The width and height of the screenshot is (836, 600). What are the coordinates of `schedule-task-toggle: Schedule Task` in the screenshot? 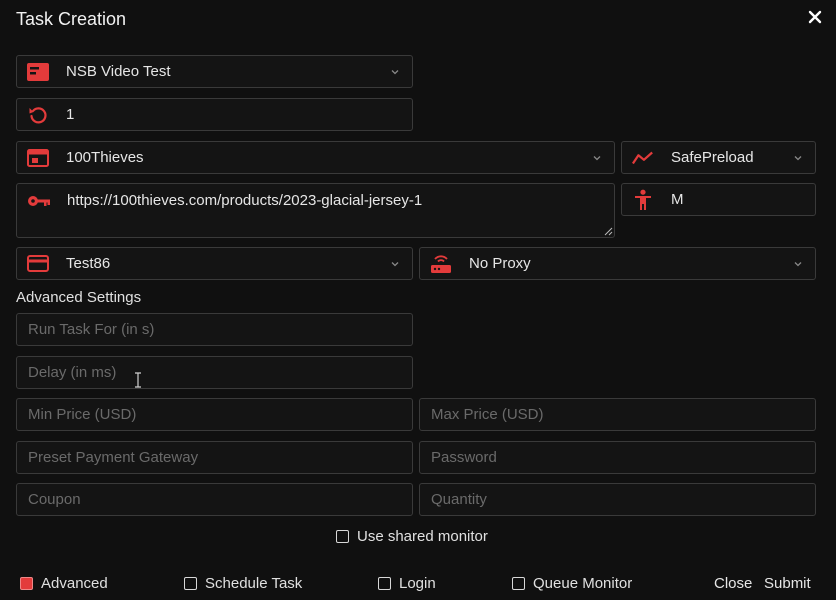 It's located at (243, 583).